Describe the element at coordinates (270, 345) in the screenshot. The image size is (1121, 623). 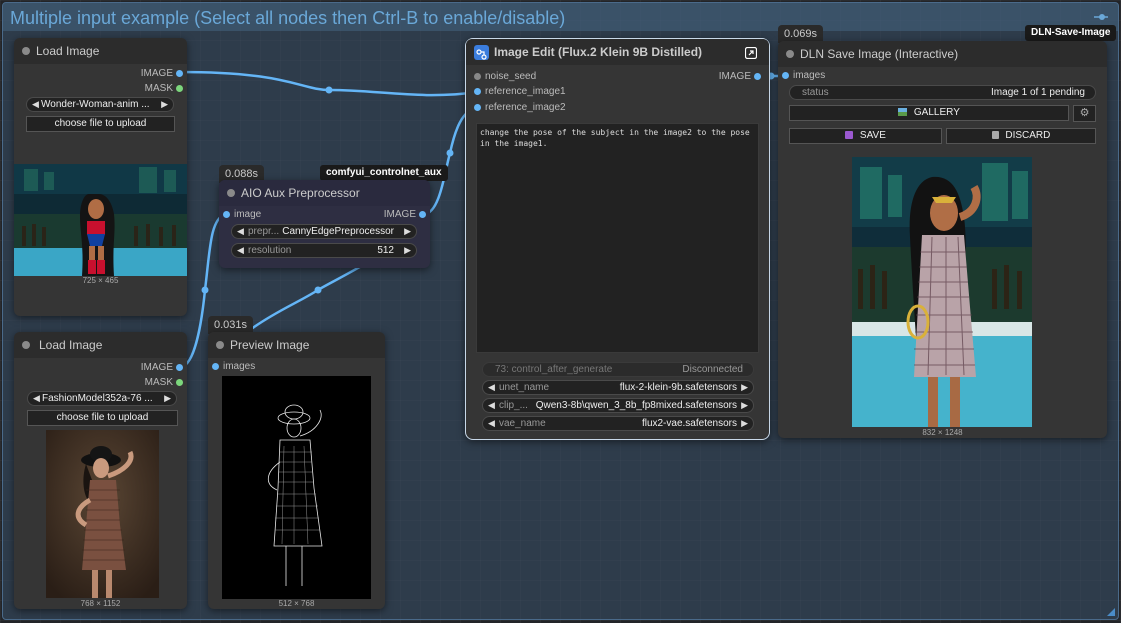
I see `node-title: Preview Image` at that location.